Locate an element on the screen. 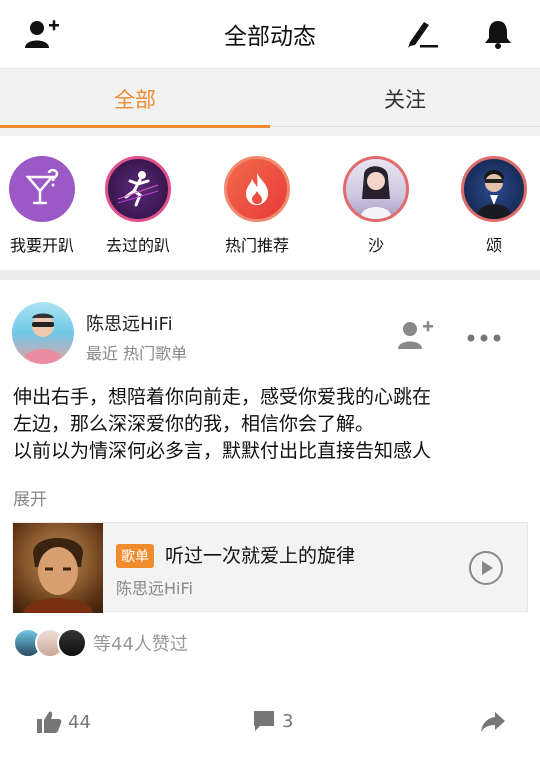  follow-user-icon is located at coordinates (416, 337).